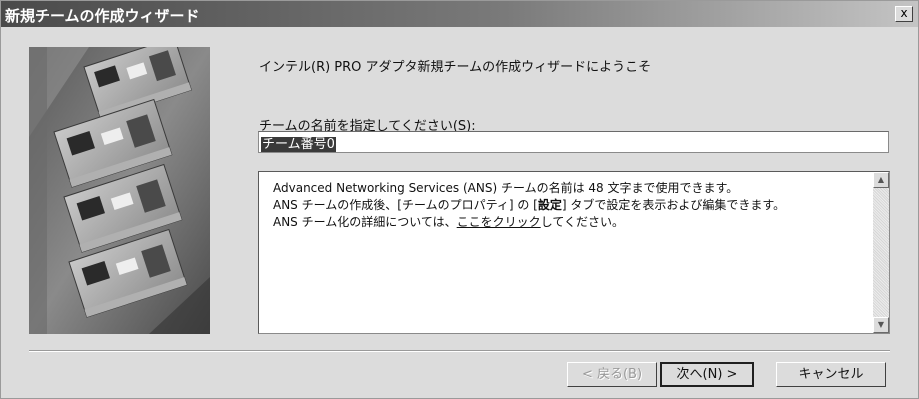  I want to click on title-bar: 新規チームの作成ウィザード x, so click(459, 14).